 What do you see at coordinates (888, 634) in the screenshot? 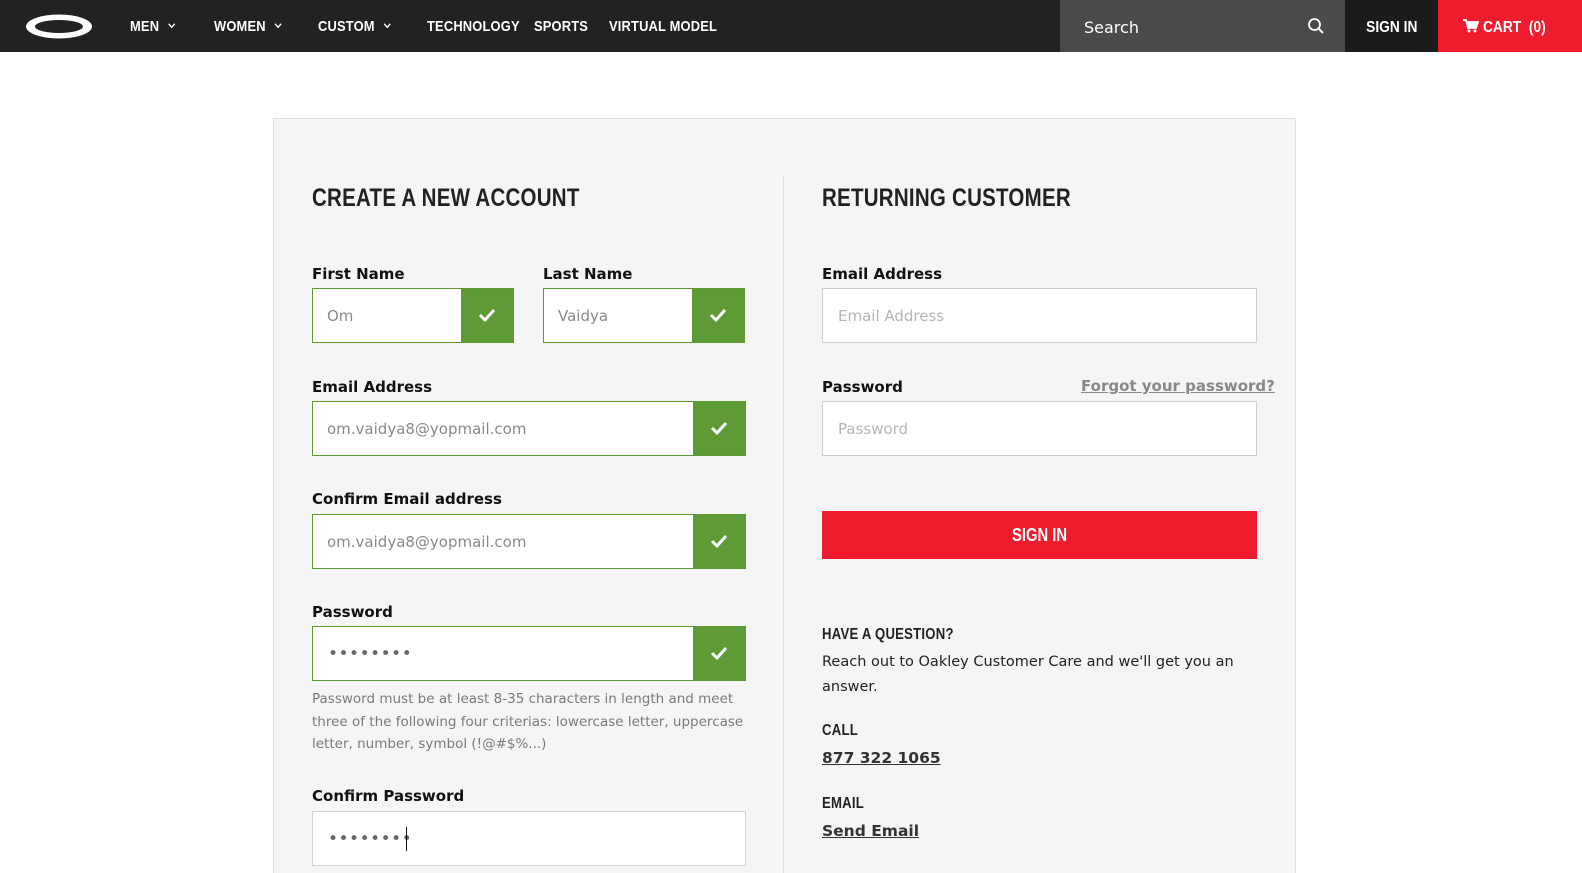
I see `have-question-heading: HAVE A QUESTION?` at bounding box center [888, 634].